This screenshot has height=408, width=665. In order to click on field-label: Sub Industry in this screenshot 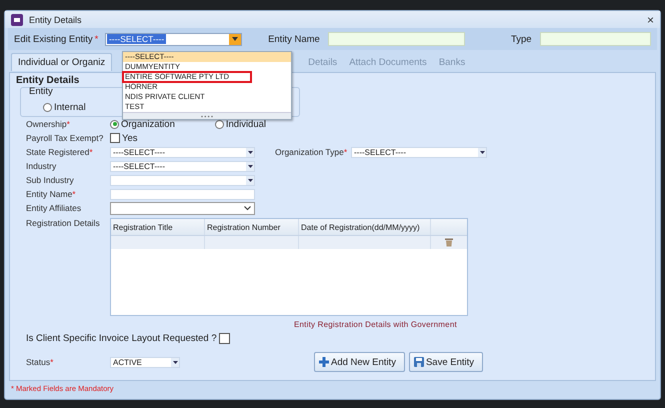, I will do `click(50, 180)`.